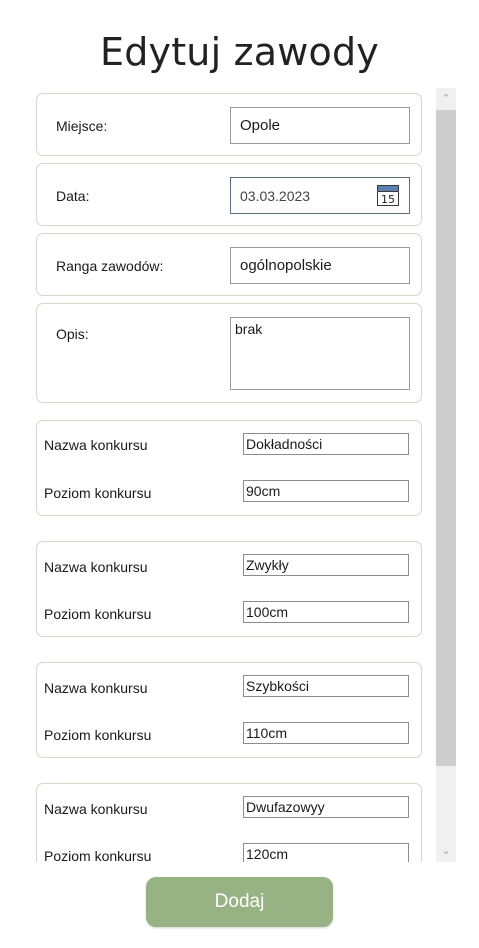  I want to click on poziom-konkursu-input: 110cm, so click(326, 733).